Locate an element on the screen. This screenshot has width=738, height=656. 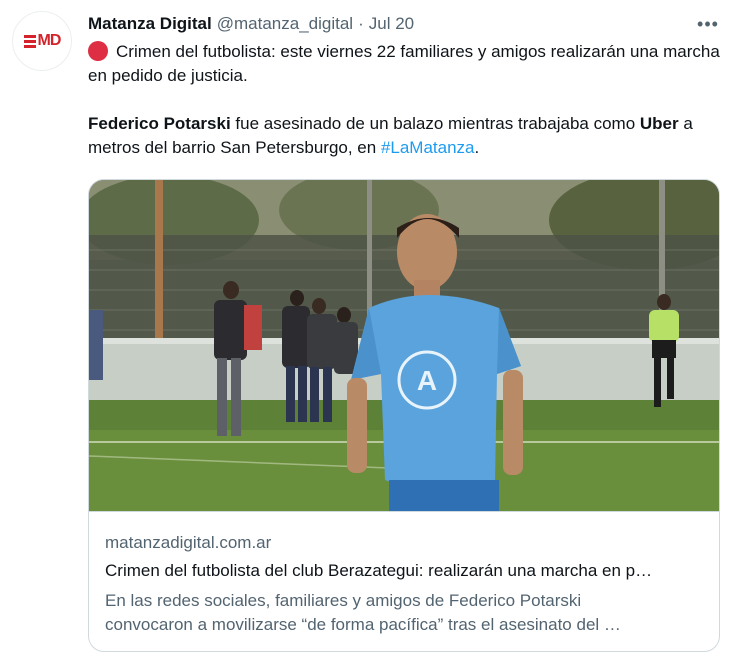
logo-text: MD is located at coordinates (49, 40).